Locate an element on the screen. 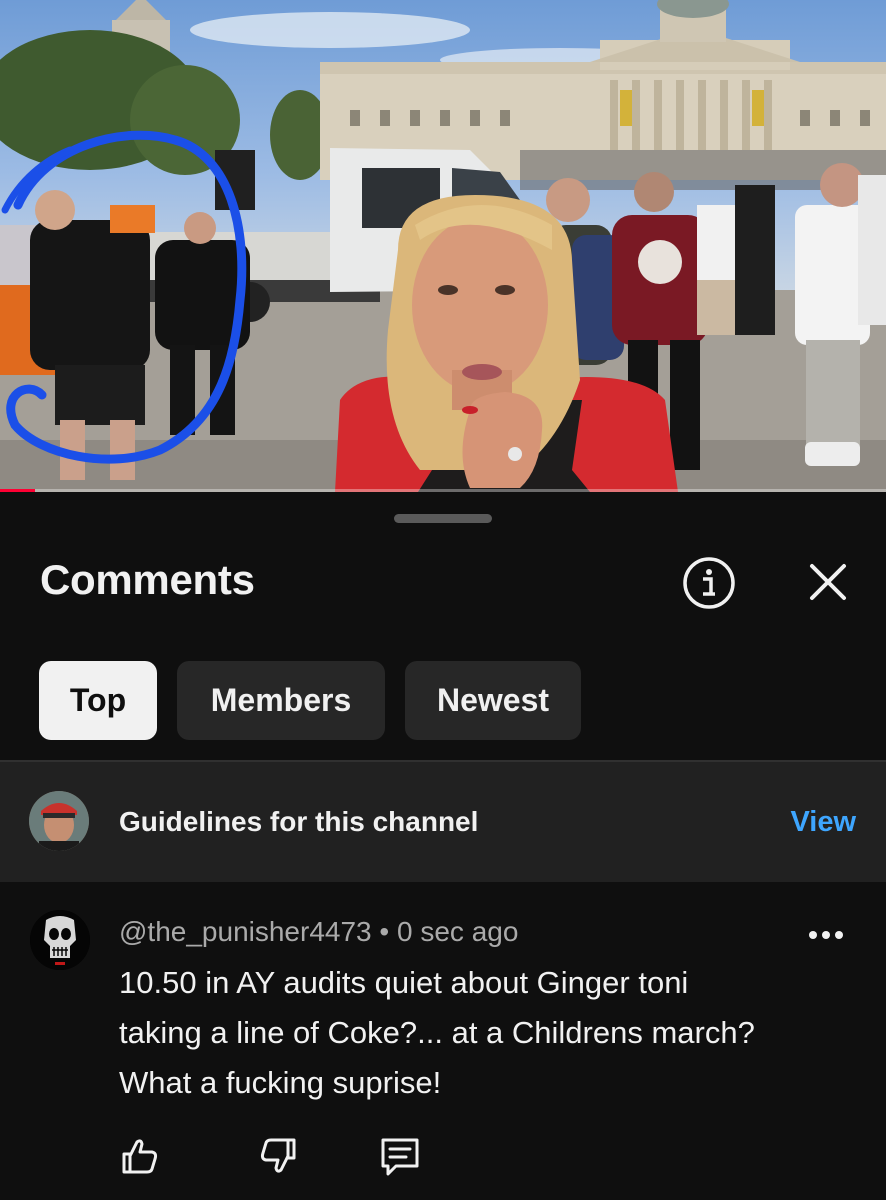 The height and width of the screenshot is (1200, 886). comment-options-button is located at coordinates (826, 934).